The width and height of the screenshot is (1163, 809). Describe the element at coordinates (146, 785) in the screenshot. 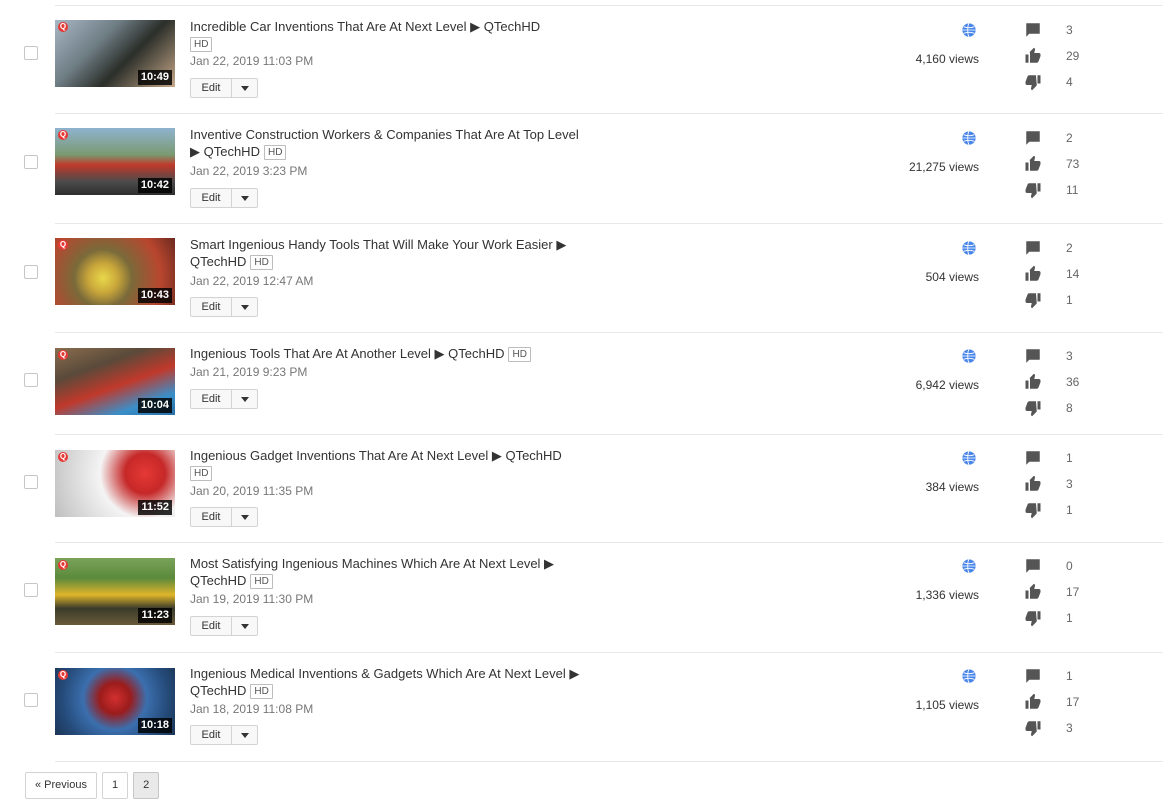

I see `page-2-button: 2` at that location.